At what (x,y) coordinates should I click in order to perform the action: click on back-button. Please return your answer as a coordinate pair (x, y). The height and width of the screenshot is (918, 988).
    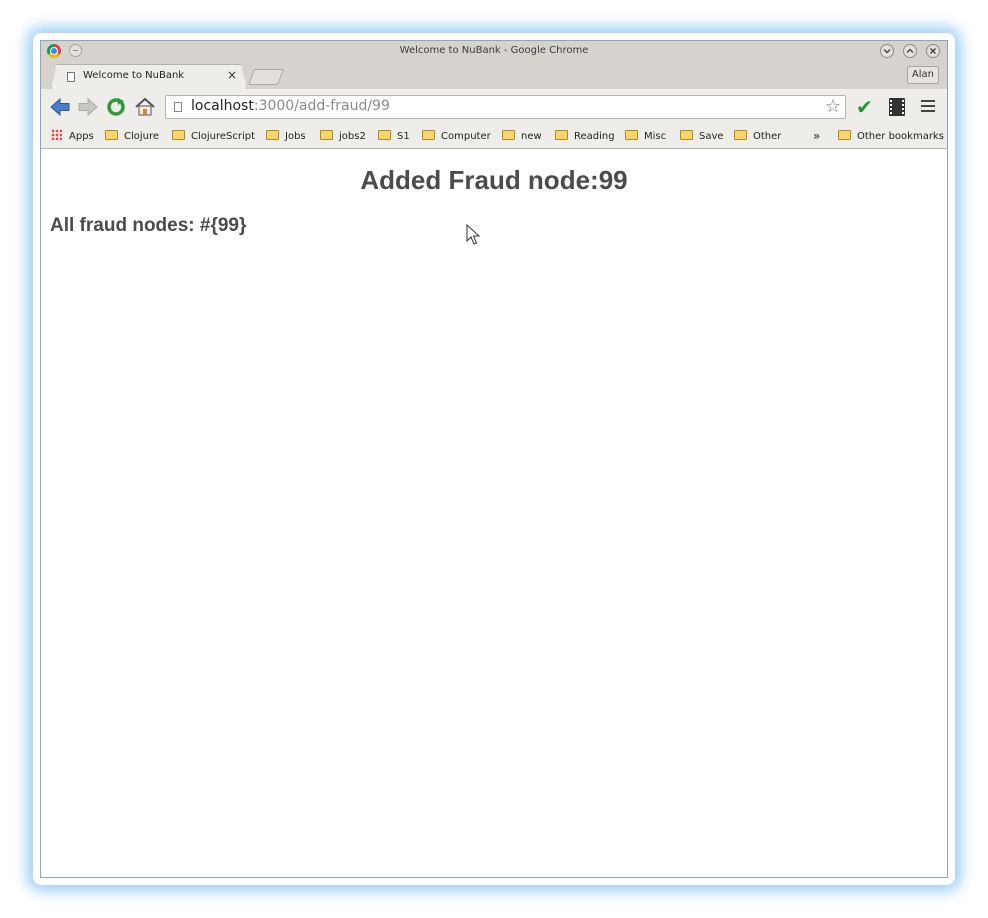
    Looking at the image, I should click on (60, 107).